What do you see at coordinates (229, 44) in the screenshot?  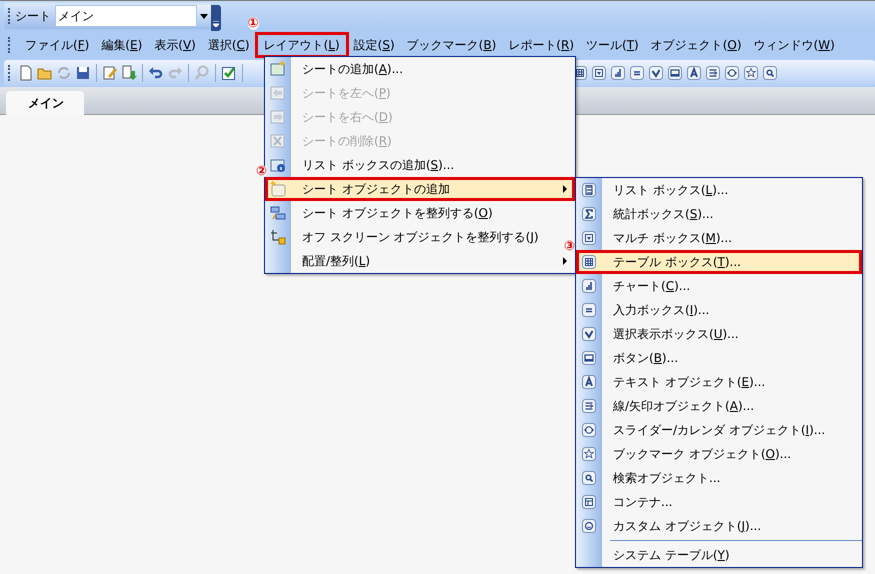 I see `menu-bar-item: 選択(C)` at bounding box center [229, 44].